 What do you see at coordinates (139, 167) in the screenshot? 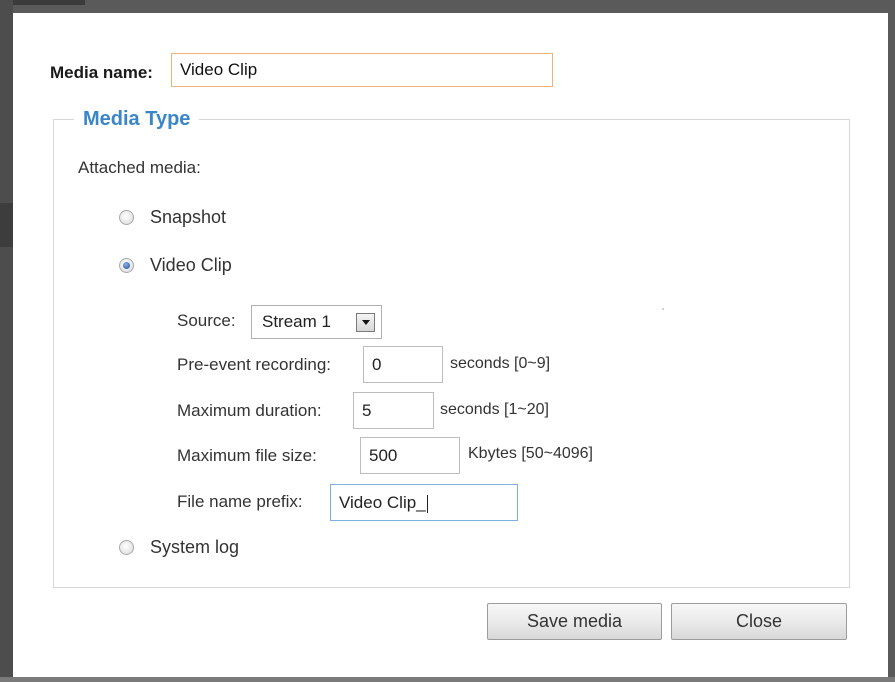
I see `attached-media-label: Attached media:` at bounding box center [139, 167].